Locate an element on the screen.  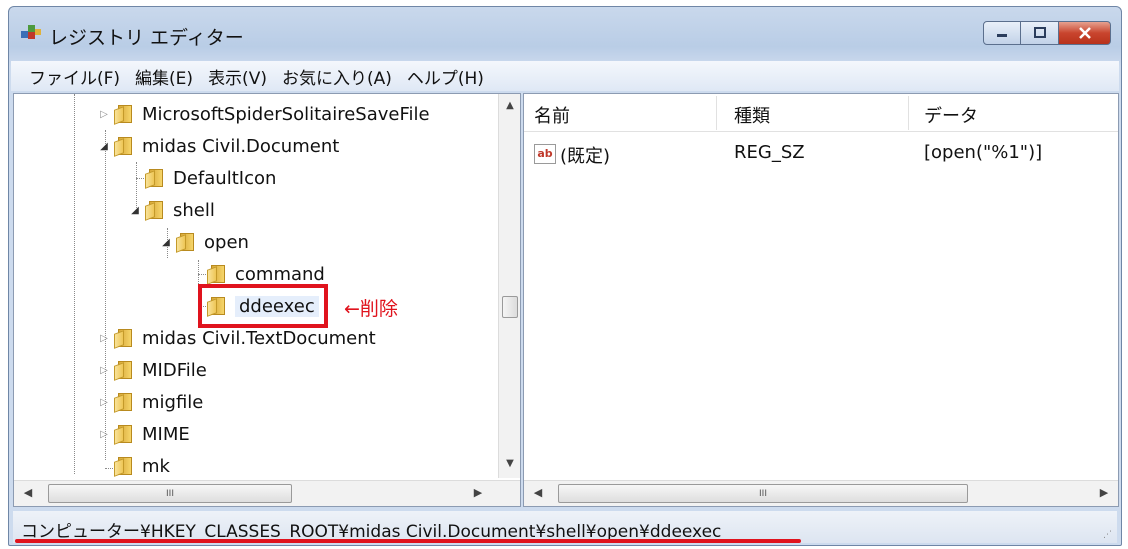
tree-item: ▷ midas Civil.TextDocument is located at coordinates (237, 338).